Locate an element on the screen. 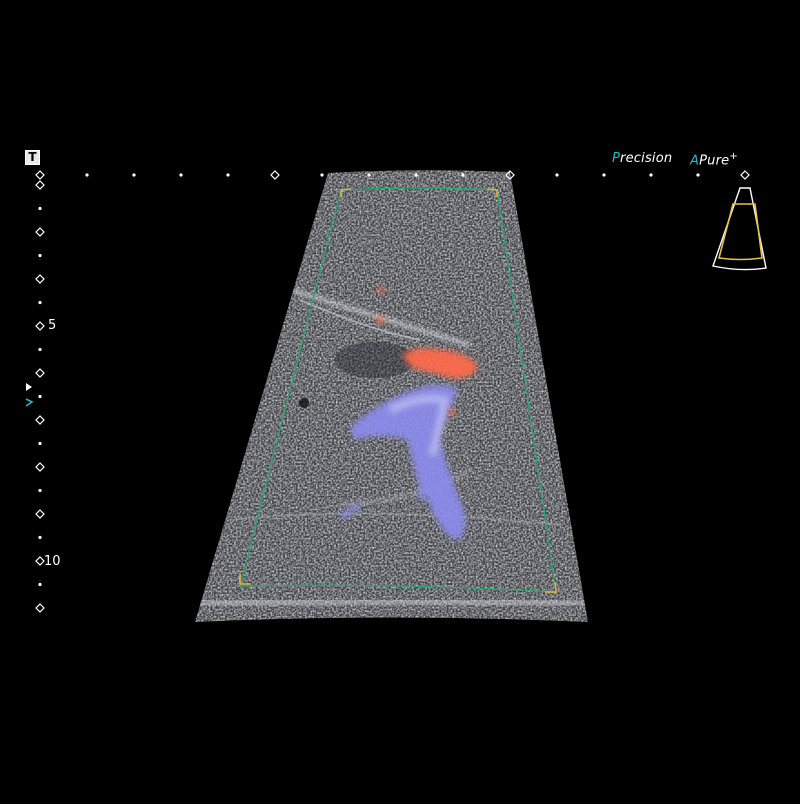 The height and width of the screenshot is (804, 800). brand-precision-accent: P is located at coordinates (616, 158).